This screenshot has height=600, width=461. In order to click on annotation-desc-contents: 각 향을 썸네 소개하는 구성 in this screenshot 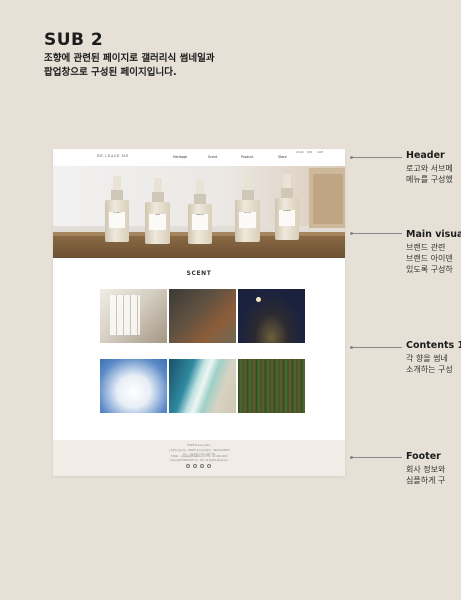, I will do `click(429, 364)`.